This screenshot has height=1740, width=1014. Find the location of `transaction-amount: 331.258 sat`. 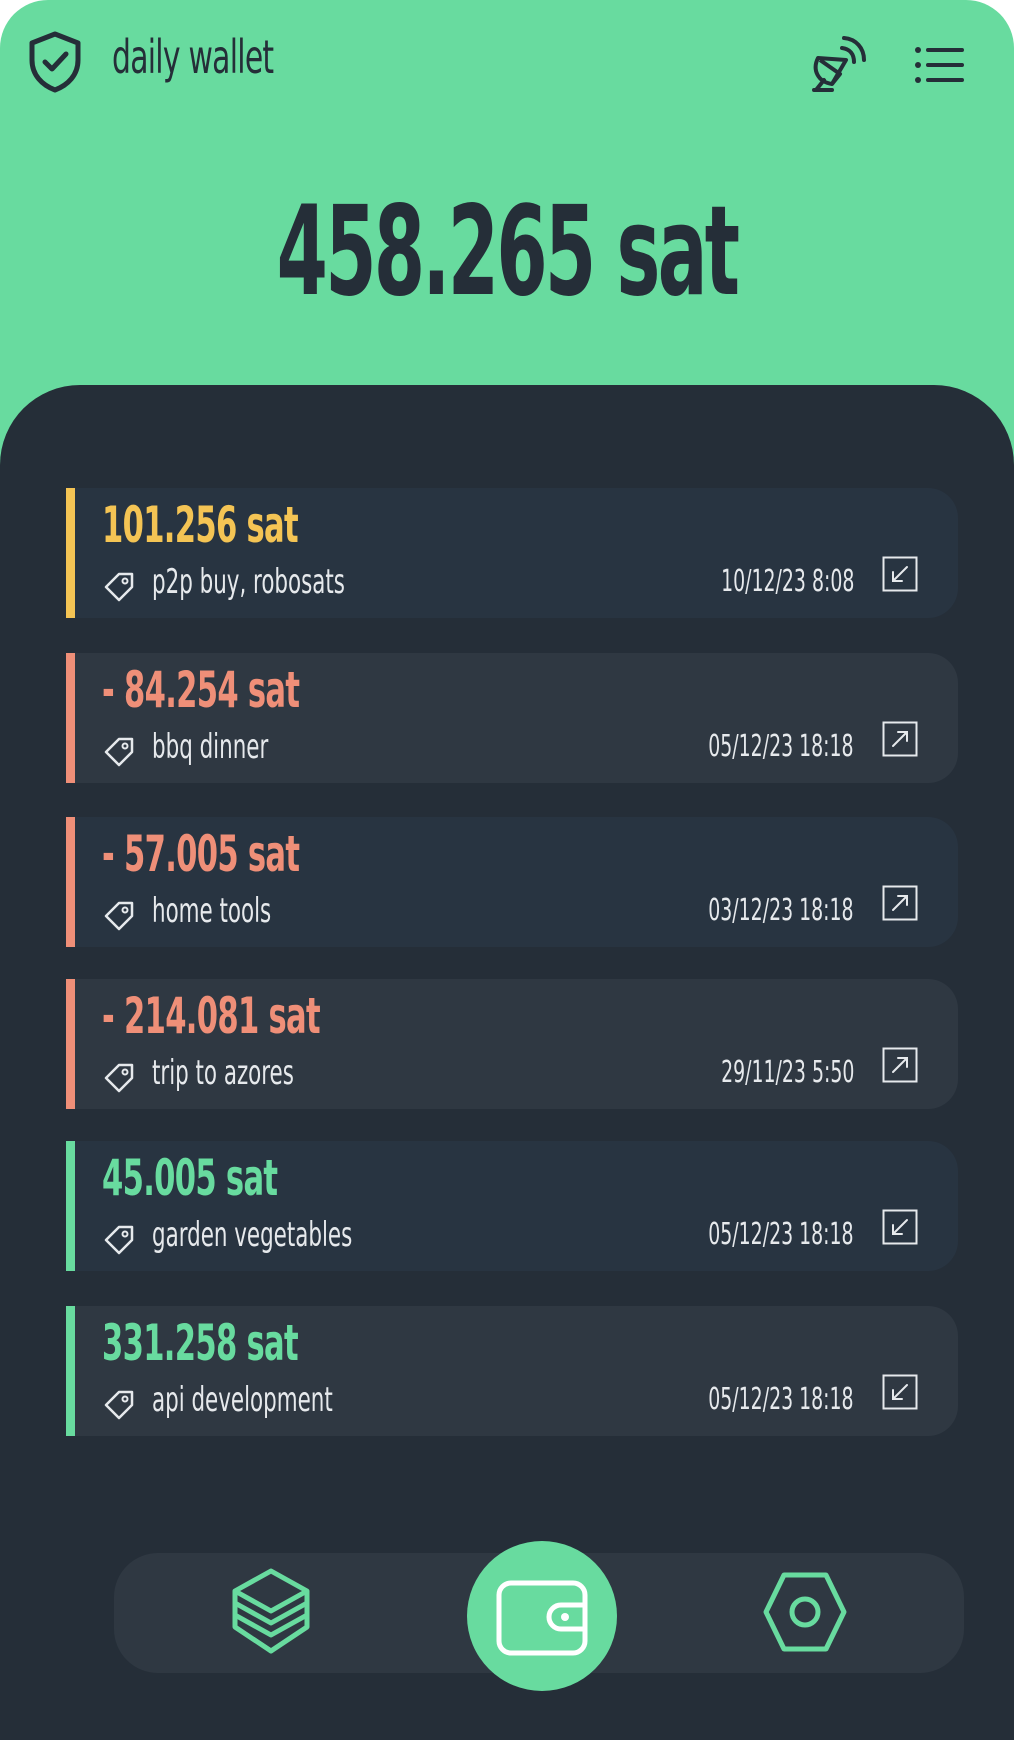

transaction-amount: 331.258 sat is located at coordinates (200, 1343).